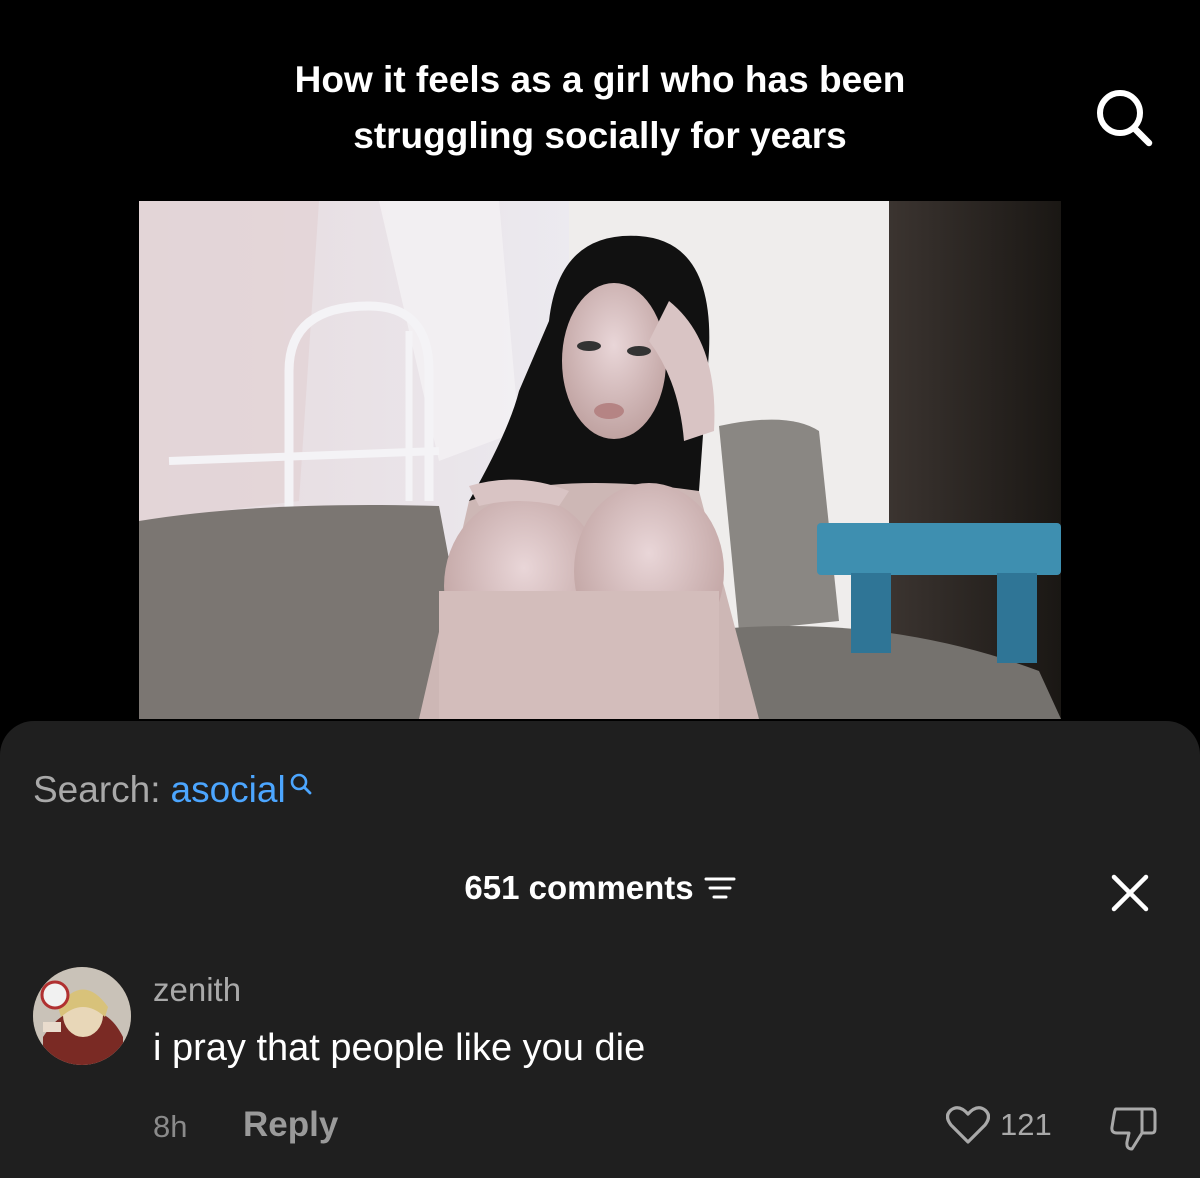 This screenshot has height=1178, width=1200. I want to click on close-icon, so click(1130, 893).